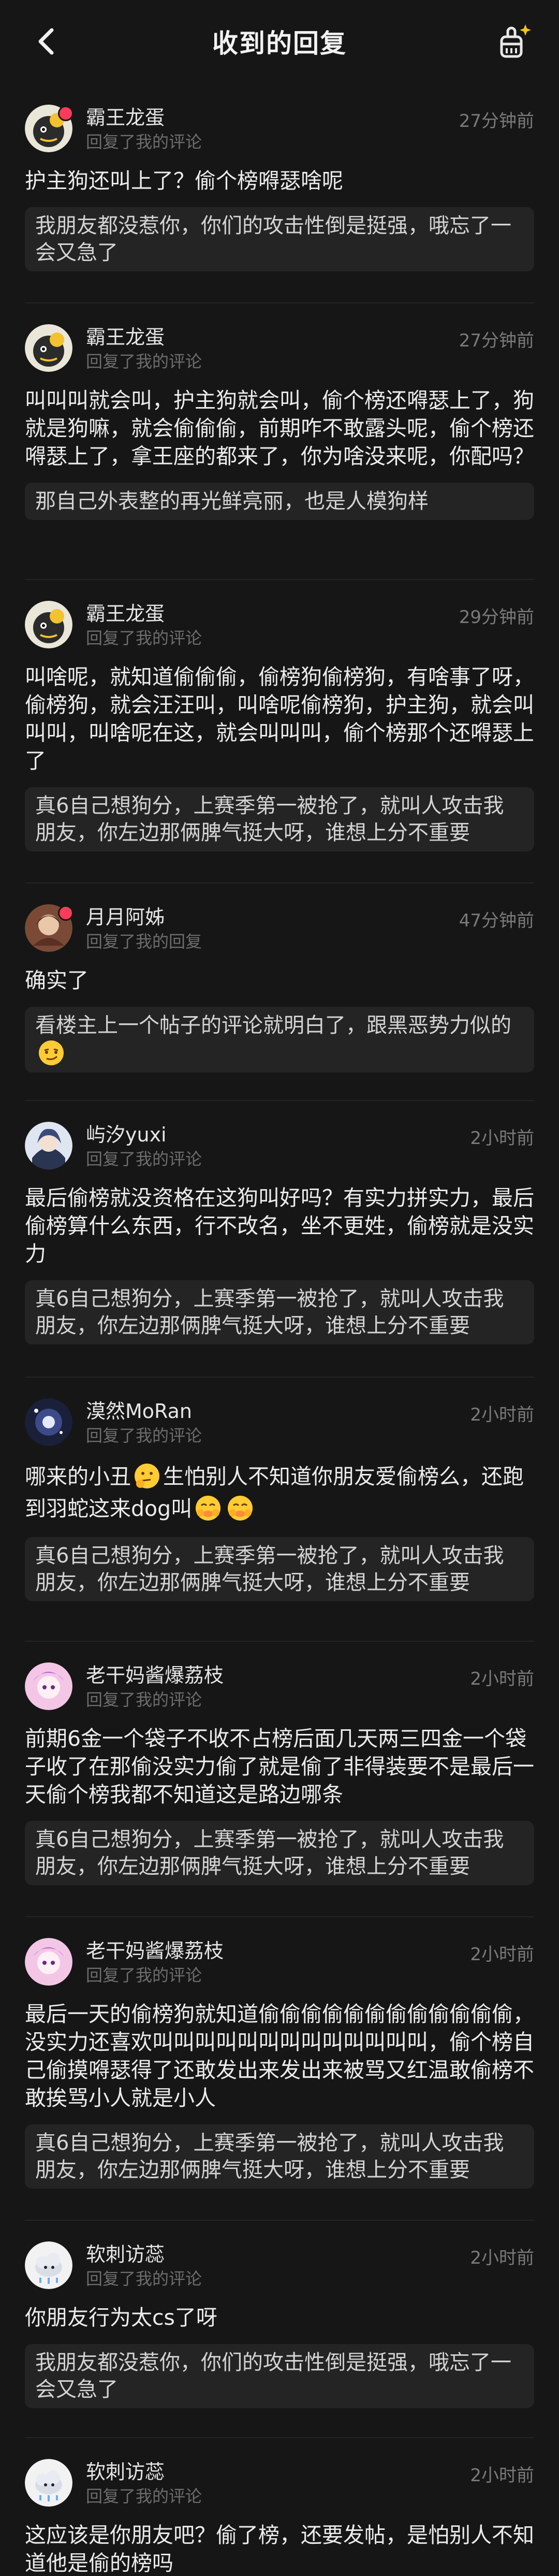 The width and height of the screenshot is (559, 2576). I want to click on reply-type: 回复了我的回复, so click(144, 942).